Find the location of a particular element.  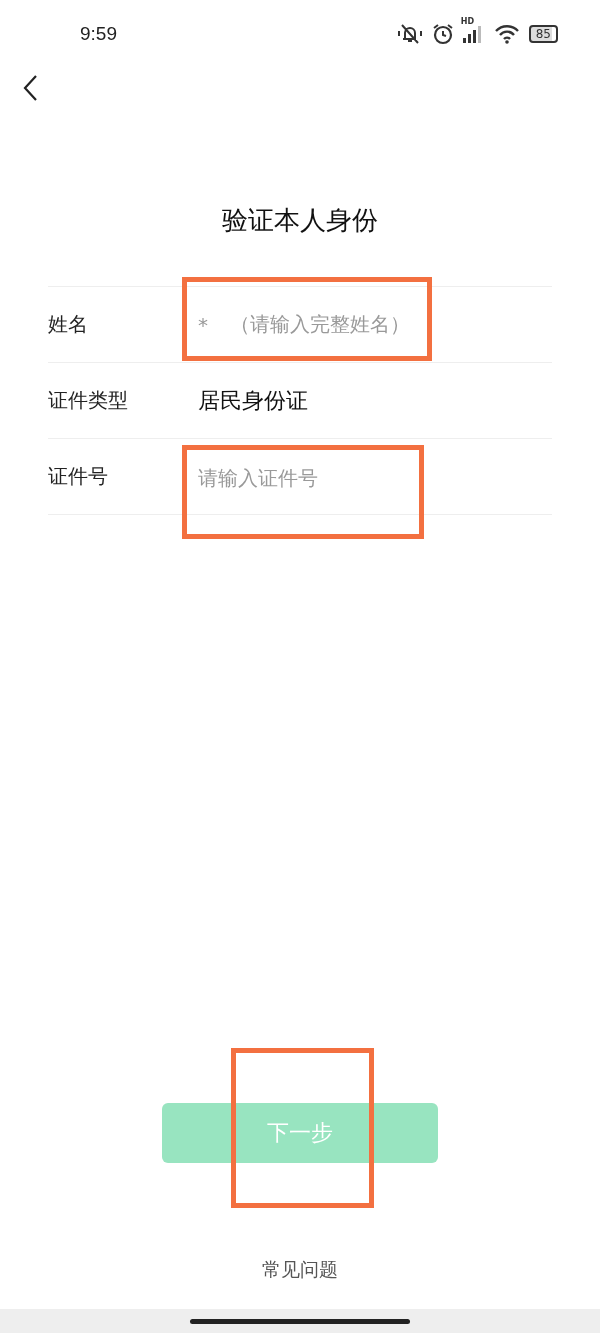

muted-bell-icon is located at coordinates (409, 34).